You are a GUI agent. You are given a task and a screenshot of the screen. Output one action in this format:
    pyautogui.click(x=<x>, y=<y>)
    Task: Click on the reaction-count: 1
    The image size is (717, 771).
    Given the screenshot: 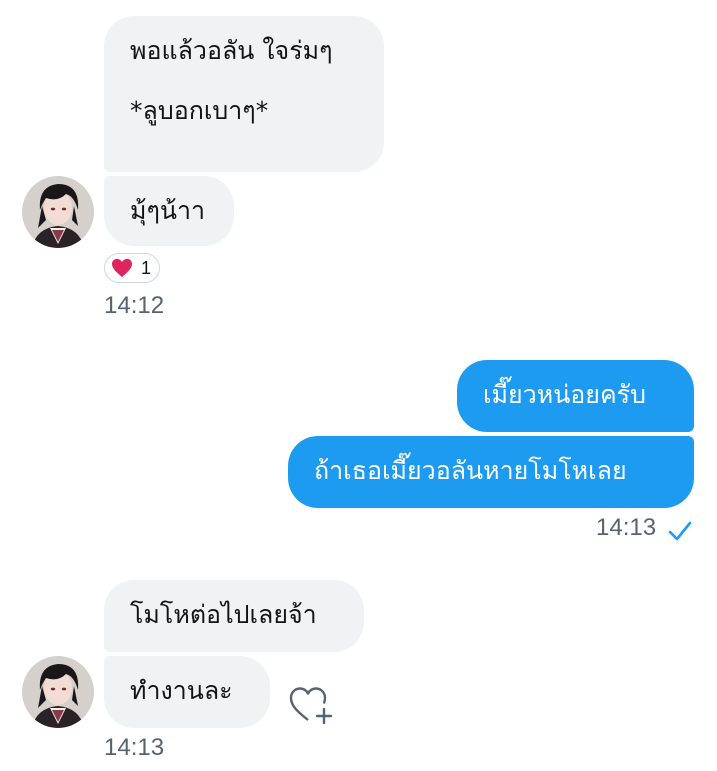 What is the action you would take?
    pyautogui.click(x=146, y=267)
    